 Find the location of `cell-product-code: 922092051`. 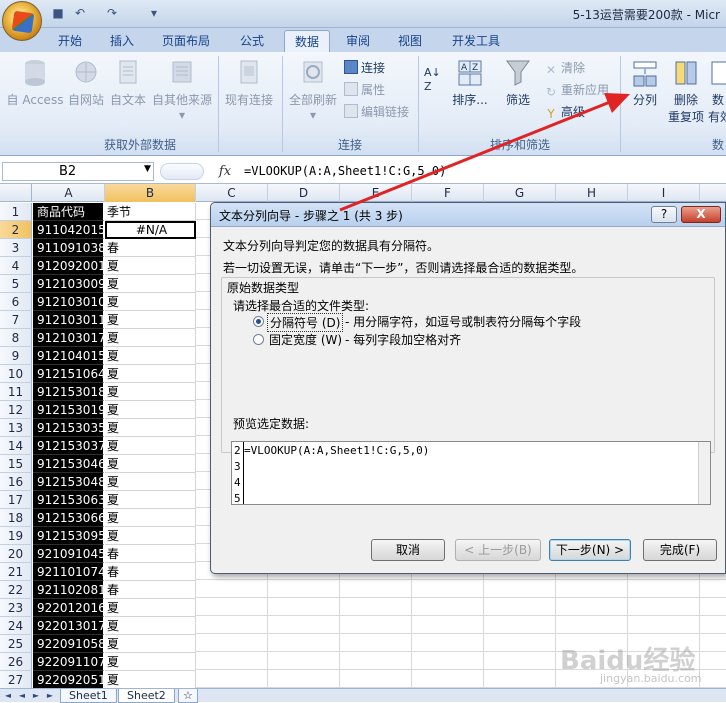

cell-product-code: 922092051 is located at coordinates (69, 680).